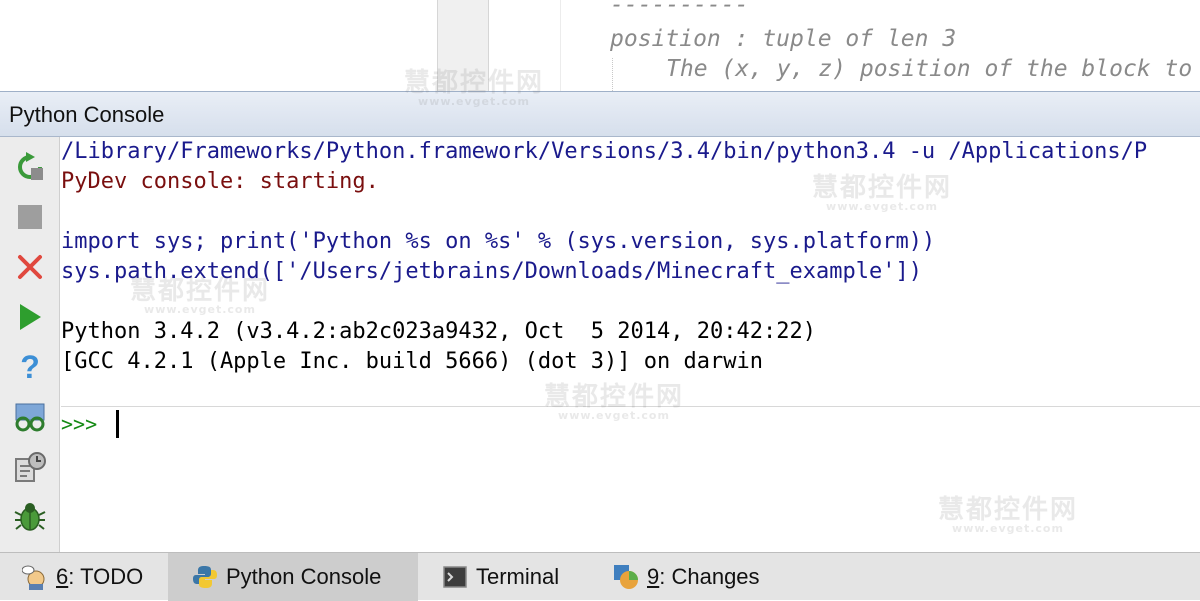  I want to click on history-button, so click(30, 467).